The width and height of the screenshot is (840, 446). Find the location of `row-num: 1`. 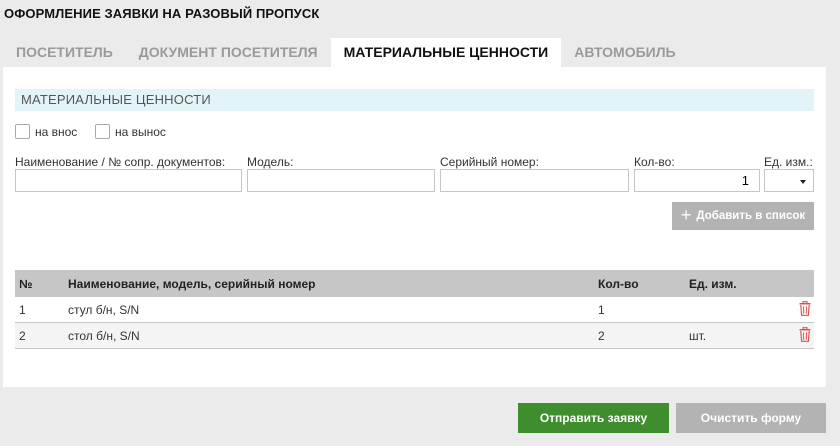

row-num: 1 is located at coordinates (22, 309).